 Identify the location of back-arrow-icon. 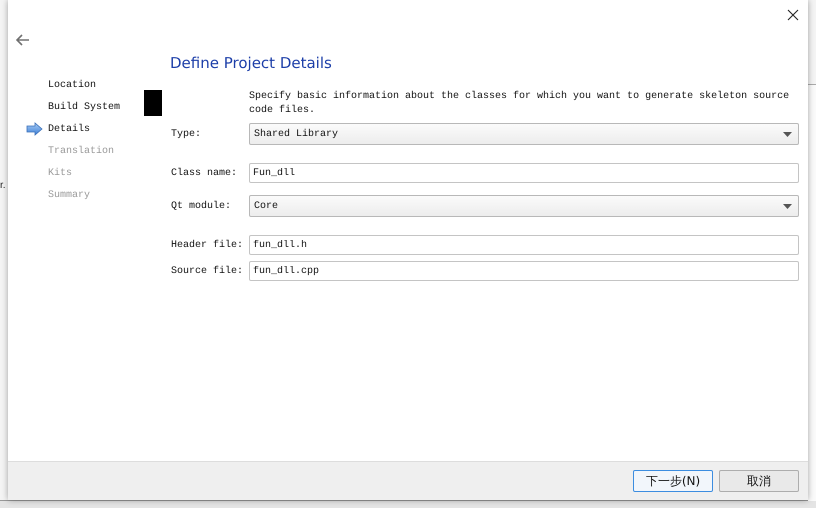
(23, 40).